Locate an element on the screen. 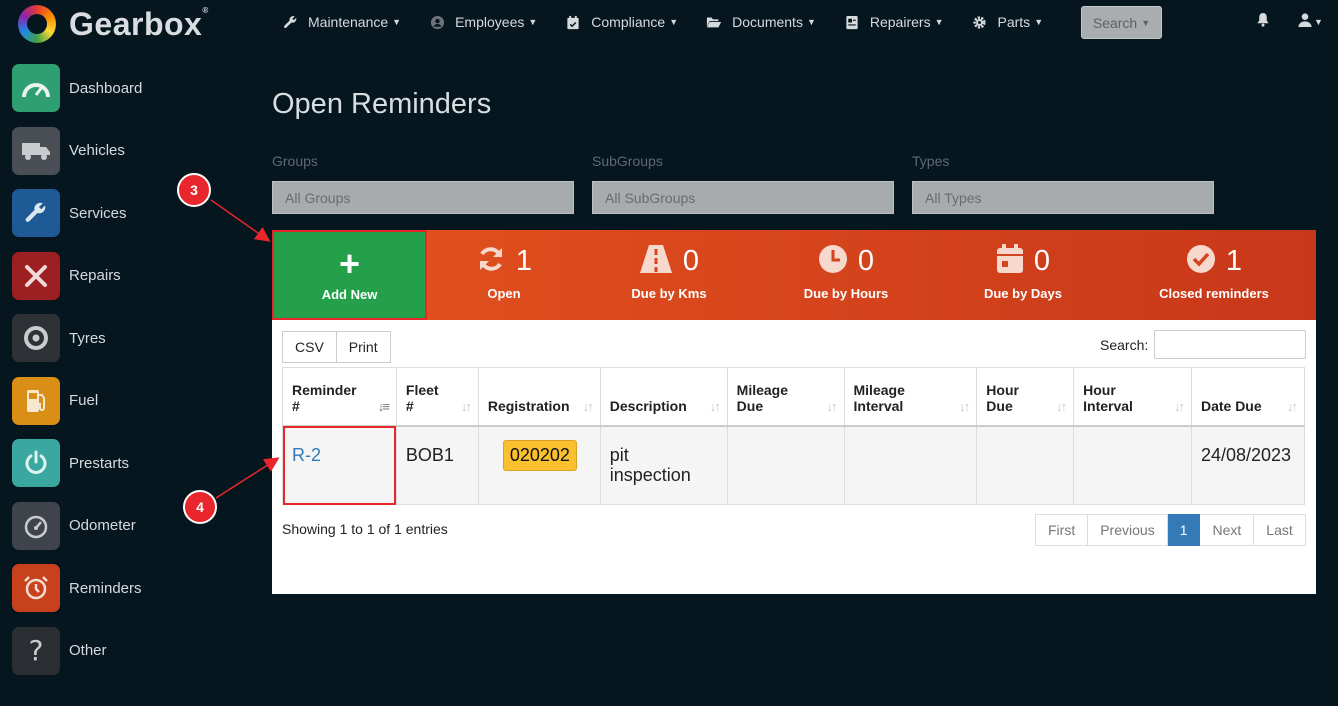 The image size is (1338, 706). nav-parts-label: Parts is located at coordinates (1014, 22).